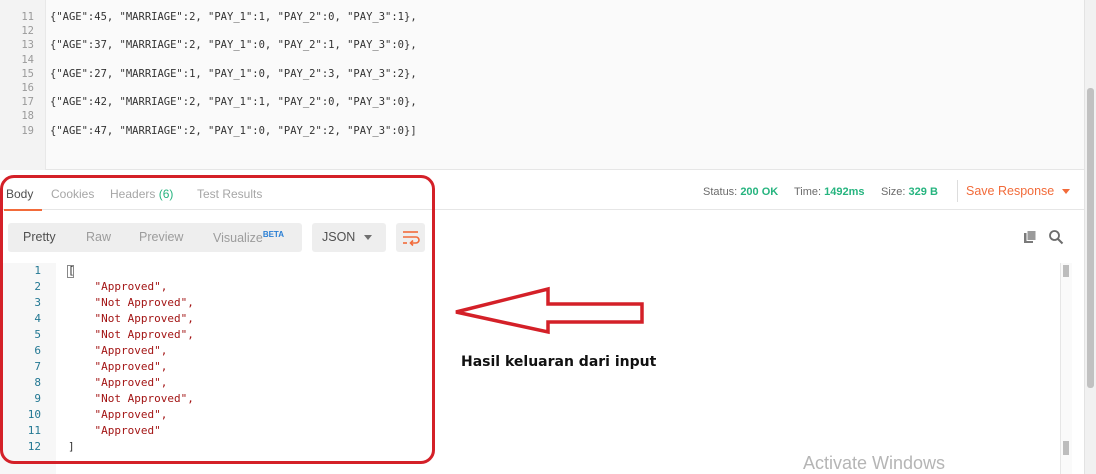 Image resolution: width=1096 pixels, height=474 pixels. Describe the element at coordinates (1056, 237) in the screenshot. I see `search-icon` at that location.